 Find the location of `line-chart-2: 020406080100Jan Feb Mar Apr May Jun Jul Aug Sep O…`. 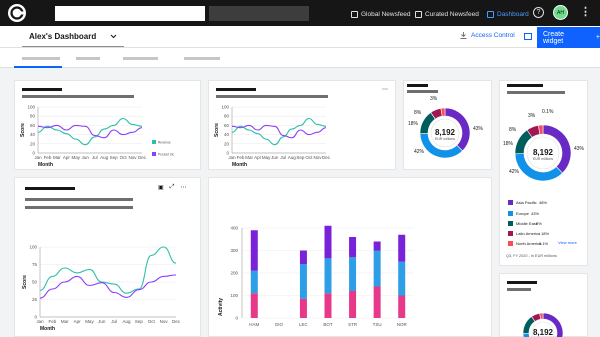

line-chart-2: 020406080100Jan Feb Mar Apr May Jun Jul Aug Sep O… is located at coordinates (272, 137).